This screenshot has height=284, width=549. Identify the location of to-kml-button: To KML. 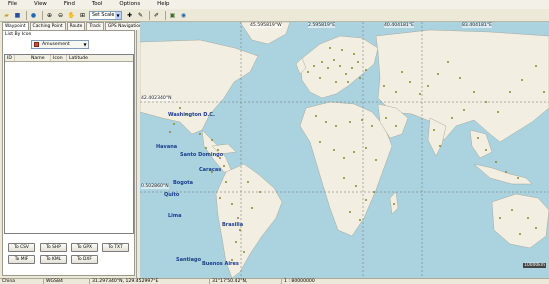
(53, 259).